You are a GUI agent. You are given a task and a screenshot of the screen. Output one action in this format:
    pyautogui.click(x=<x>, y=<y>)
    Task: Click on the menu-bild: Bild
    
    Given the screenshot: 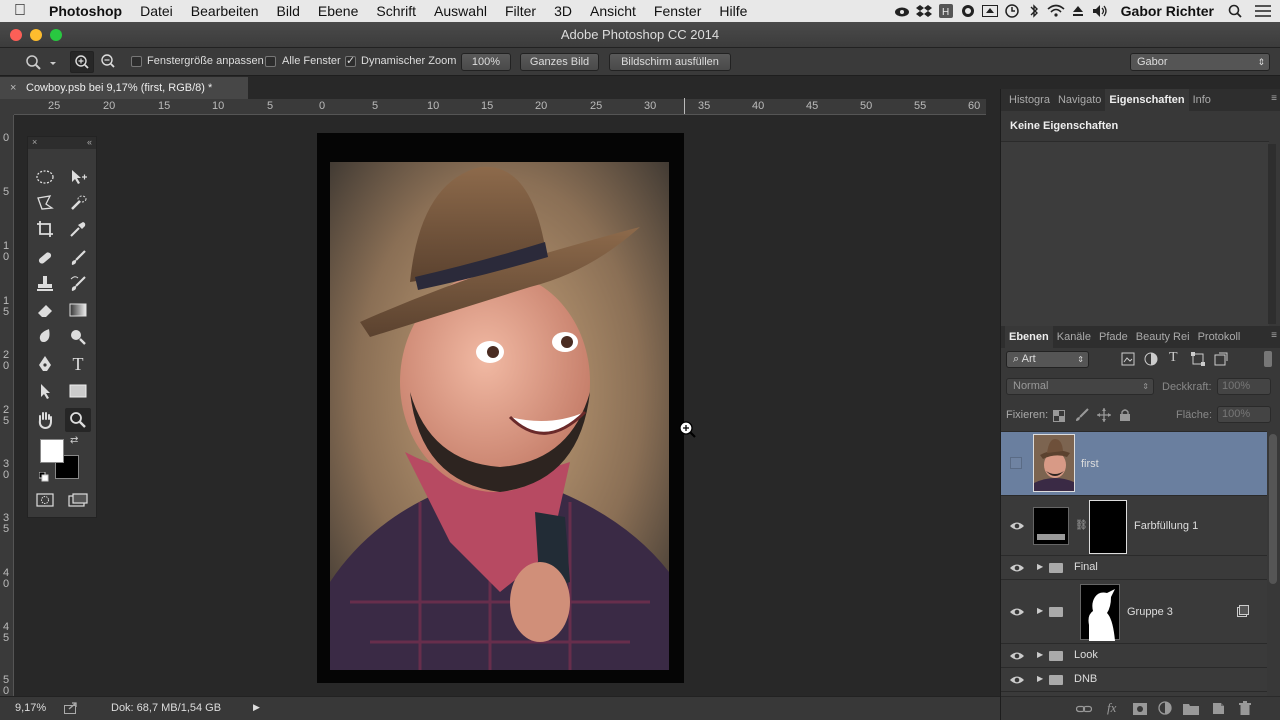 What is the action you would take?
    pyautogui.click(x=288, y=11)
    